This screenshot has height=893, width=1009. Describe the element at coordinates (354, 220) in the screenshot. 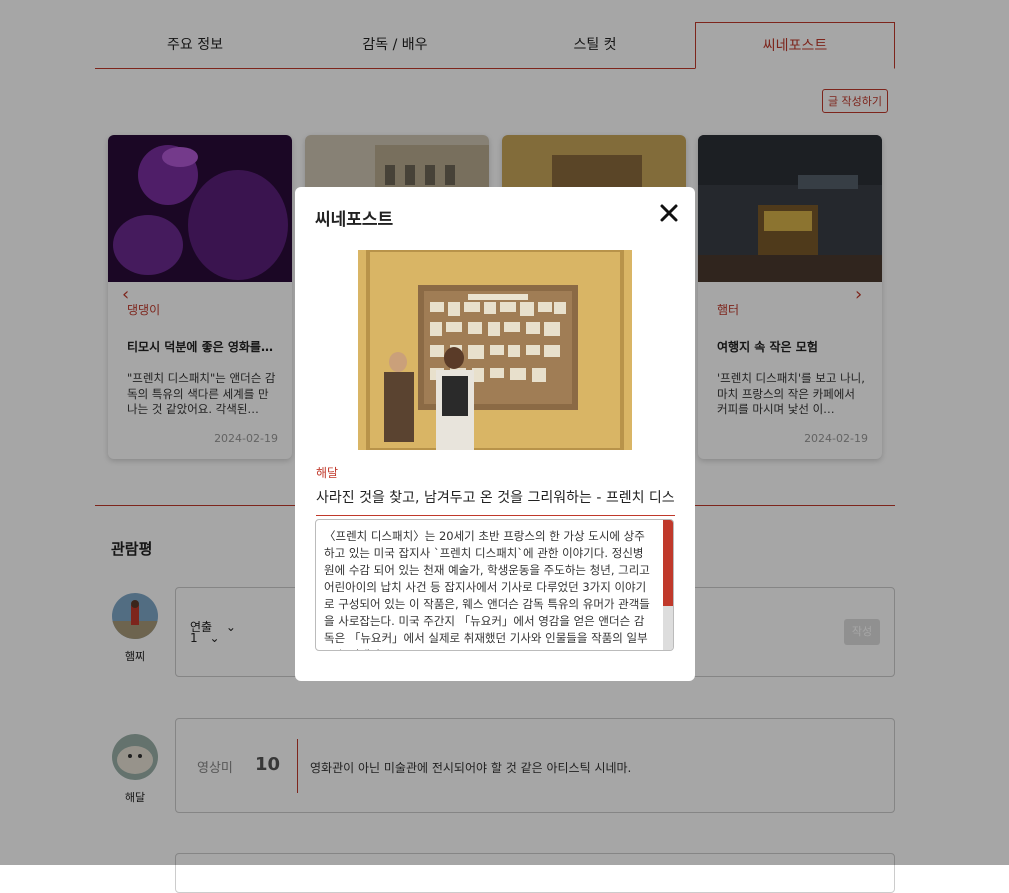

I see `modal-title: 씨네포스트` at that location.